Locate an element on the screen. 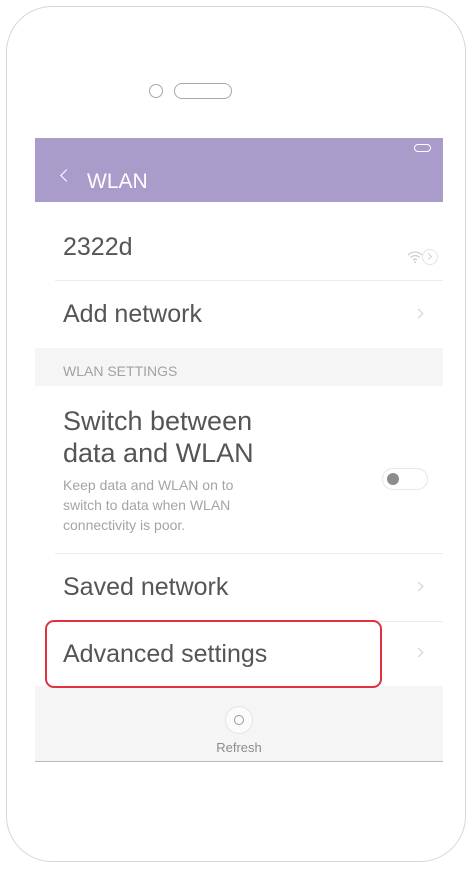 This screenshot has height=870, width=474. camera-icon is located at coordinates (156, 91).